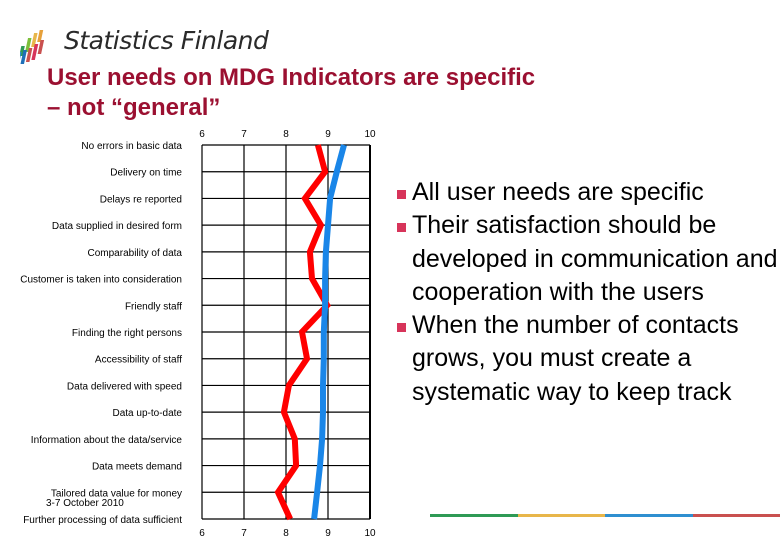 This screenshot has width=780, height=540. What do you see at coordinates (131, 146) in the screenshot?
I see `category-label: No errors in basic data` at bounding box center [131, 146].